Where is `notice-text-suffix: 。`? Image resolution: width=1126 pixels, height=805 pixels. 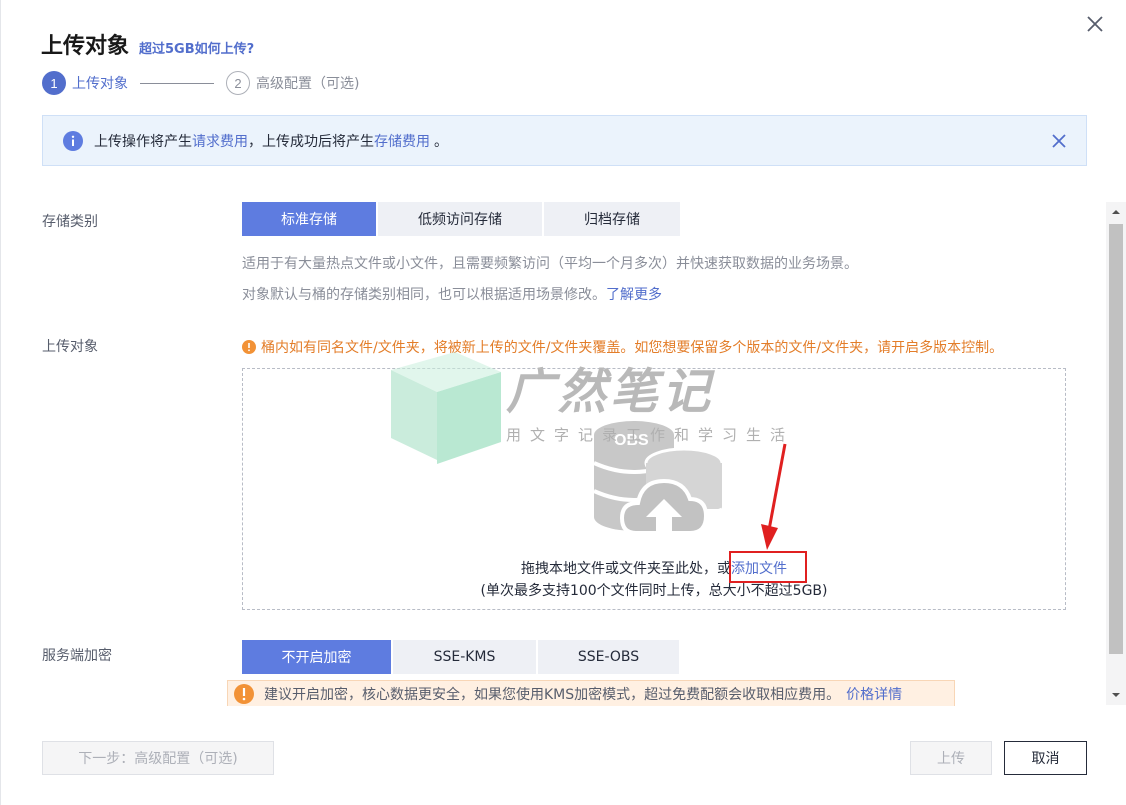 notice-text-suffix: 。 is located at coordinates (441, 141).